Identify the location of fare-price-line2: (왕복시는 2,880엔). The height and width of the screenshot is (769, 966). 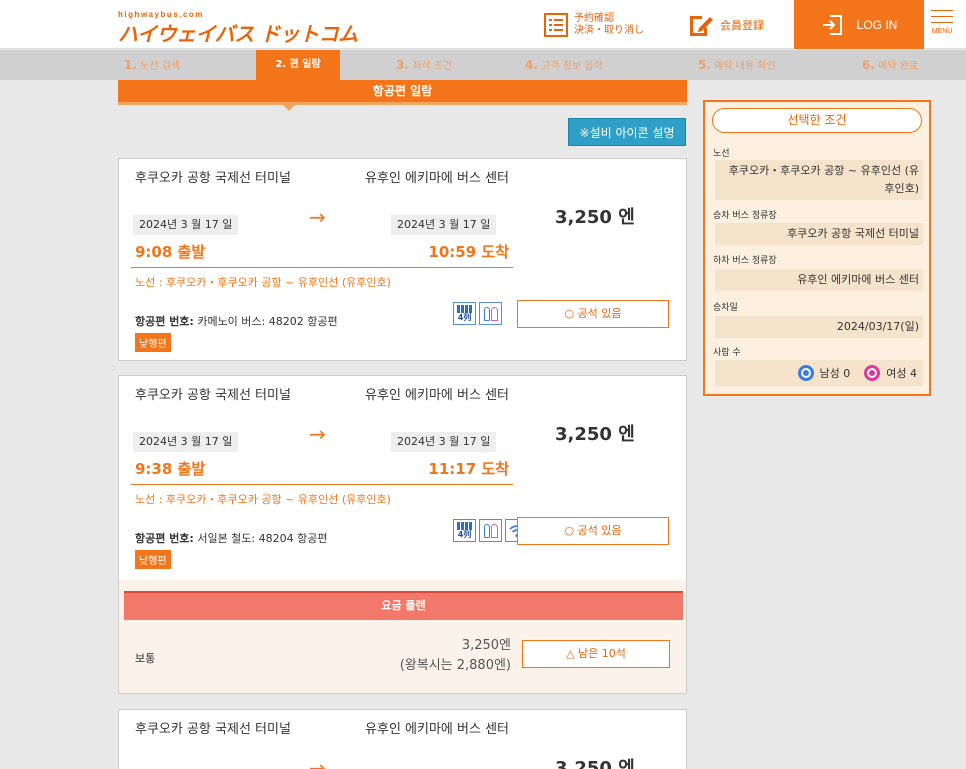
(455, 665).